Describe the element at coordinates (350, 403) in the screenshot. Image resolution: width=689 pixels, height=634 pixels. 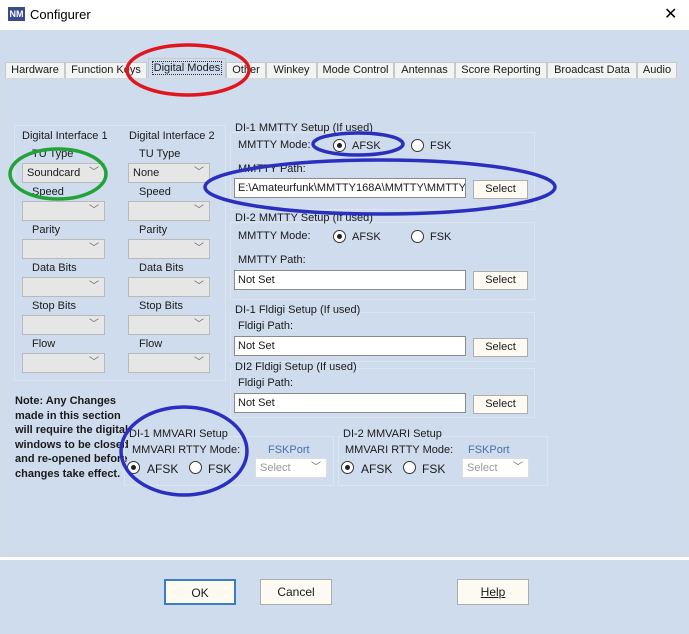
I see `fldigi2-path-input: Not Set` at that location.